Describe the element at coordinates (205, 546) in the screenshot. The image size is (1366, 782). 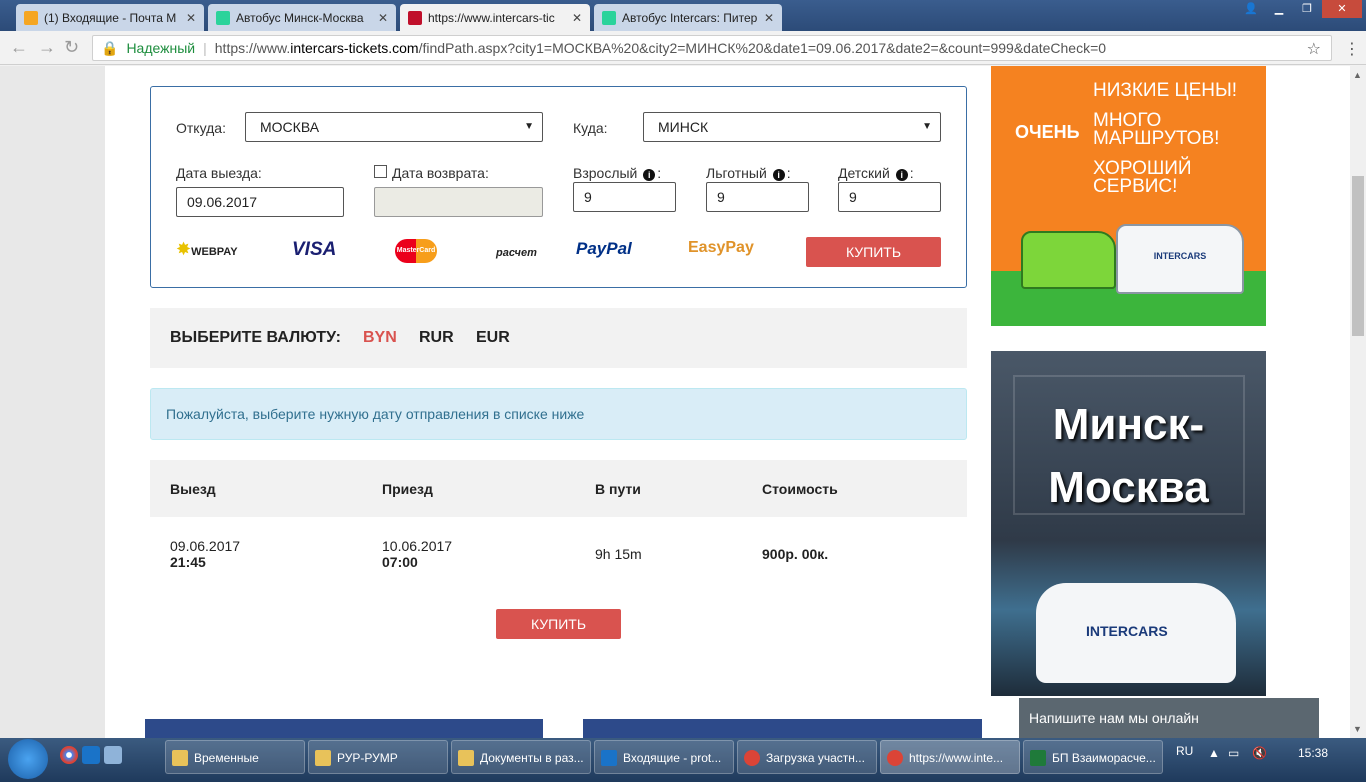
I see `depart-date: 09.06.2017` at that location.